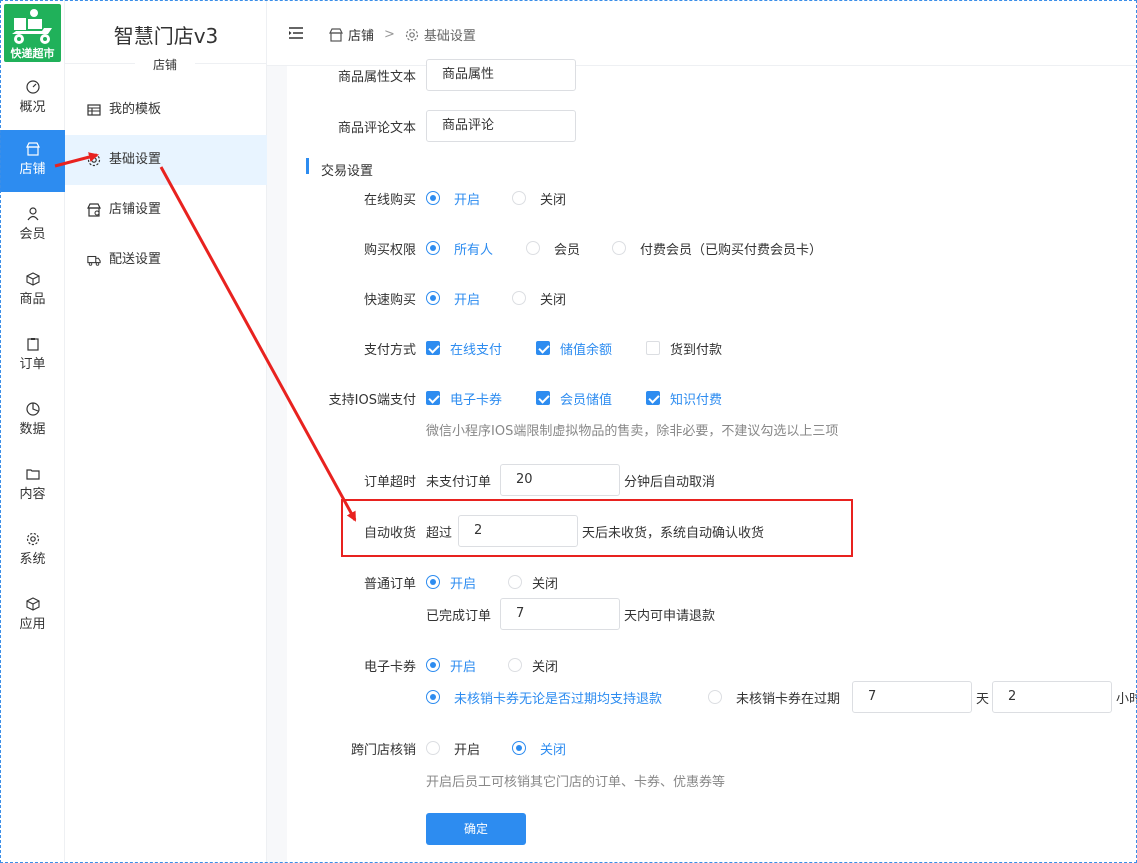 The width and height of the screenshot is (1137, 863). I want to click on folder-icon, so click(32, 474).